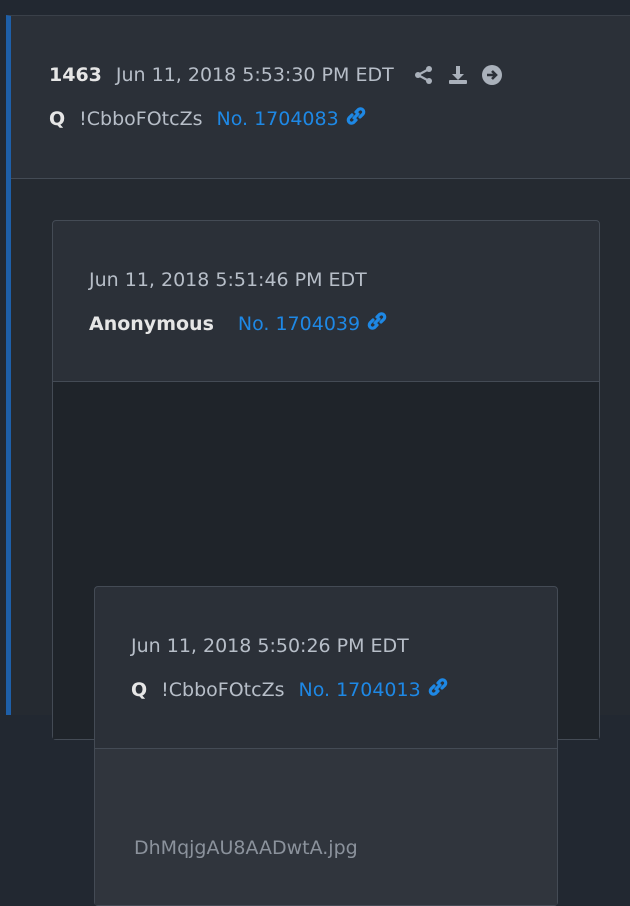 Image resolution: width=630 pixels, height=906 pixels. I want to click on quoted-post-1-timestamp: Jun 11, 2018 5:51:46 PM EDT, so click(228, 280).